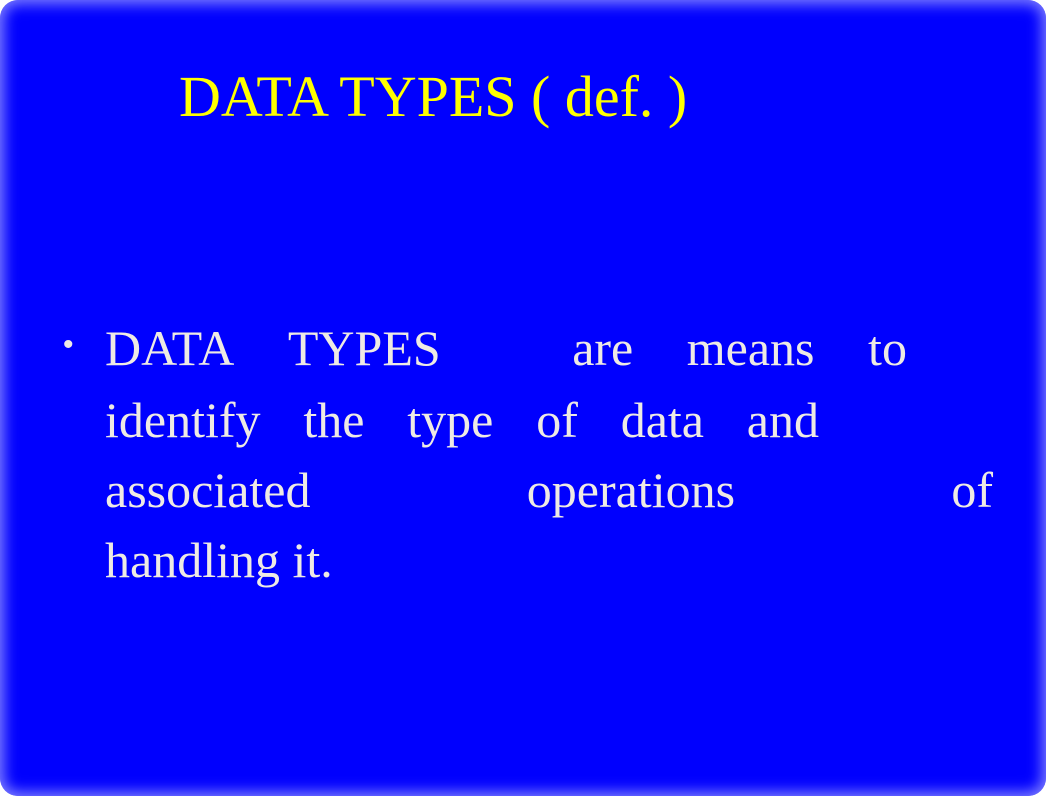 The image size is (1062, 797). Describe the element at coordinates (170, 348) in the screenshot. I see `word: DATA` at that location.